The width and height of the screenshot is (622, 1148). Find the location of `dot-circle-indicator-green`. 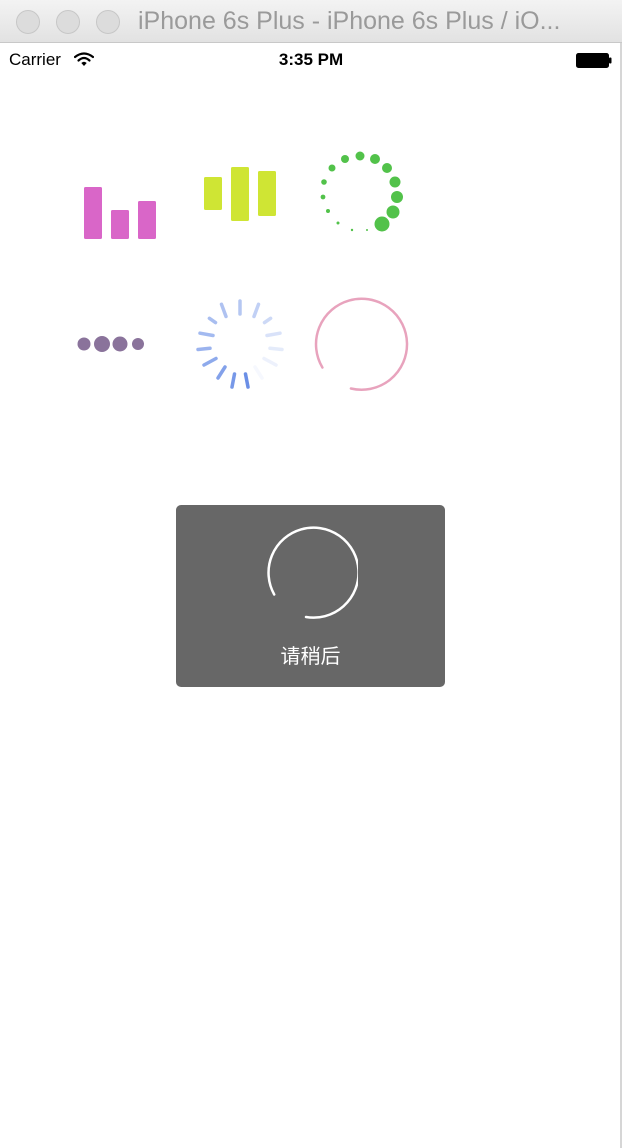

dot-circle-indicator-green is located at coordinates (361, 191).